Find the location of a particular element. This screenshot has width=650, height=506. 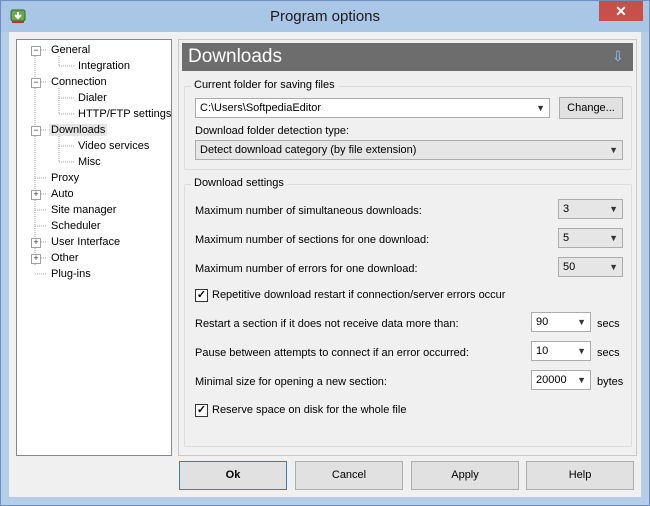

save-folder-combo: C:\Users\SoftpediaEditor ▼ is located at coordinates (372, 108).